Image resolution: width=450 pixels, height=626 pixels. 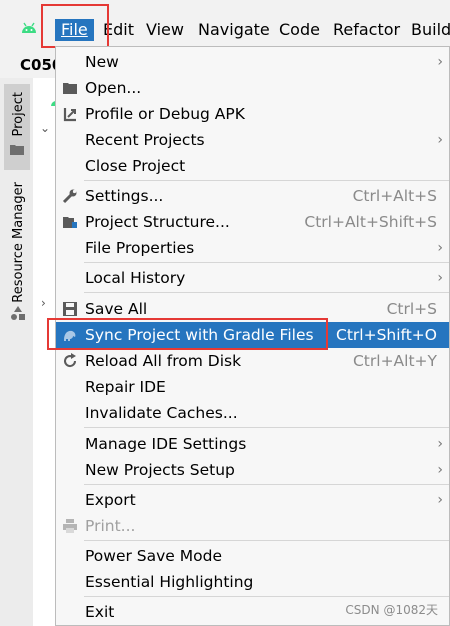 I want to click on project-structure-icon, so click(x=70, y=222).